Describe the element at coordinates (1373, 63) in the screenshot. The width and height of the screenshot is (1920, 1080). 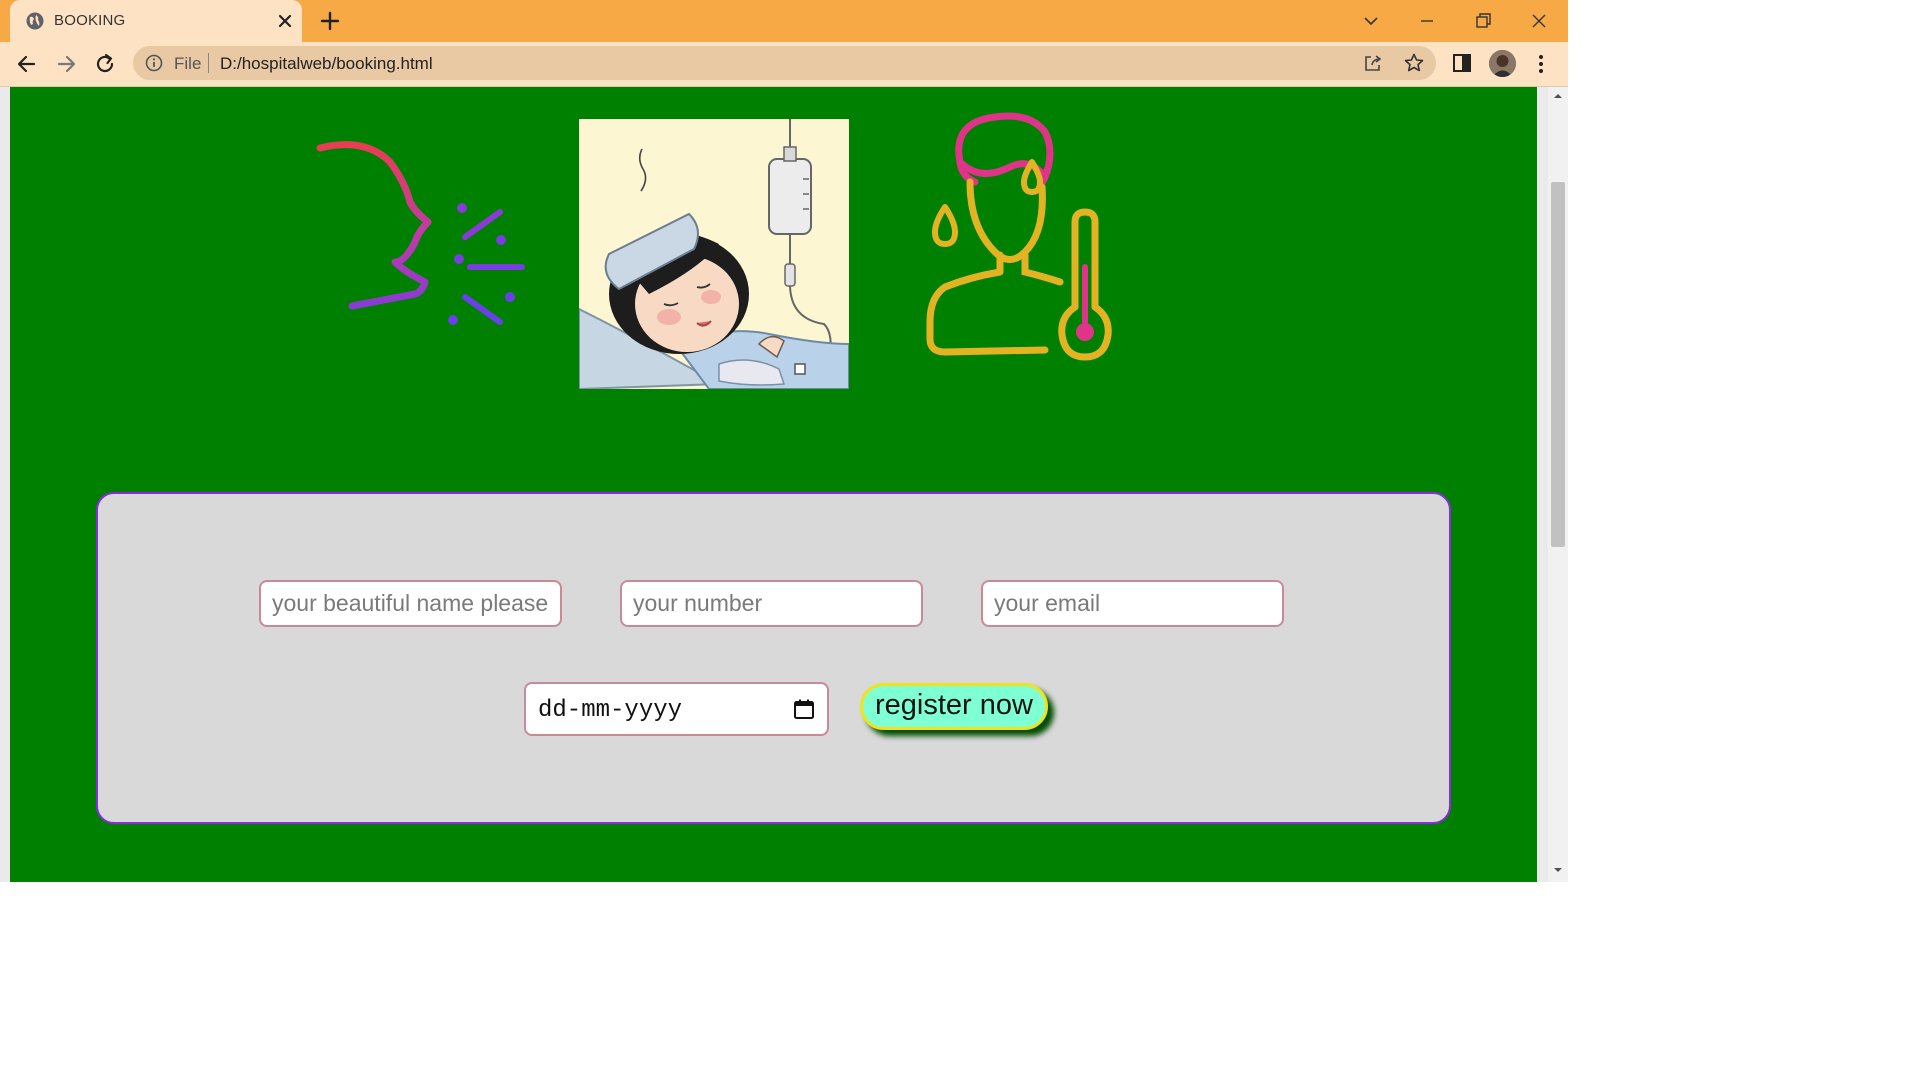
I see `share-icon` at that location.